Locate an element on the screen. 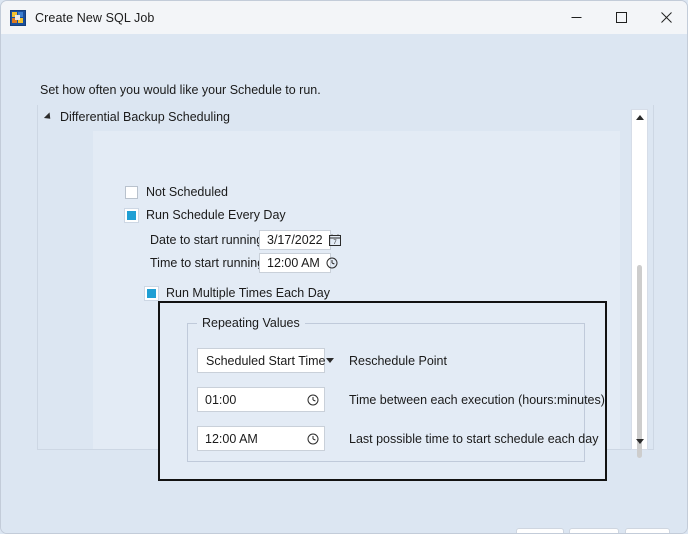 The width and height of the screenshot is (688, 534). vertical-scrollbar is located at coordinates (639, 283).